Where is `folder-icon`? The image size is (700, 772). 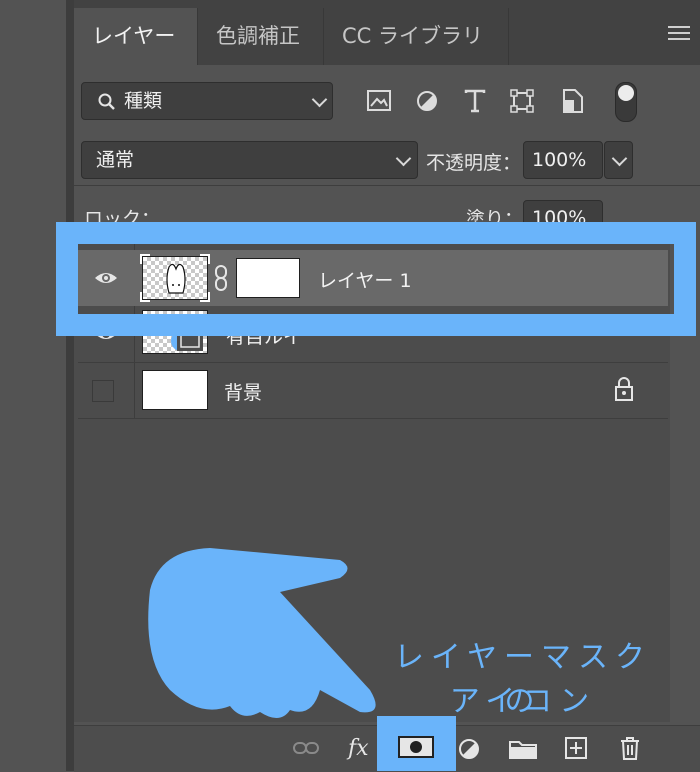
folder-icon is located at coordinates (523, 749).